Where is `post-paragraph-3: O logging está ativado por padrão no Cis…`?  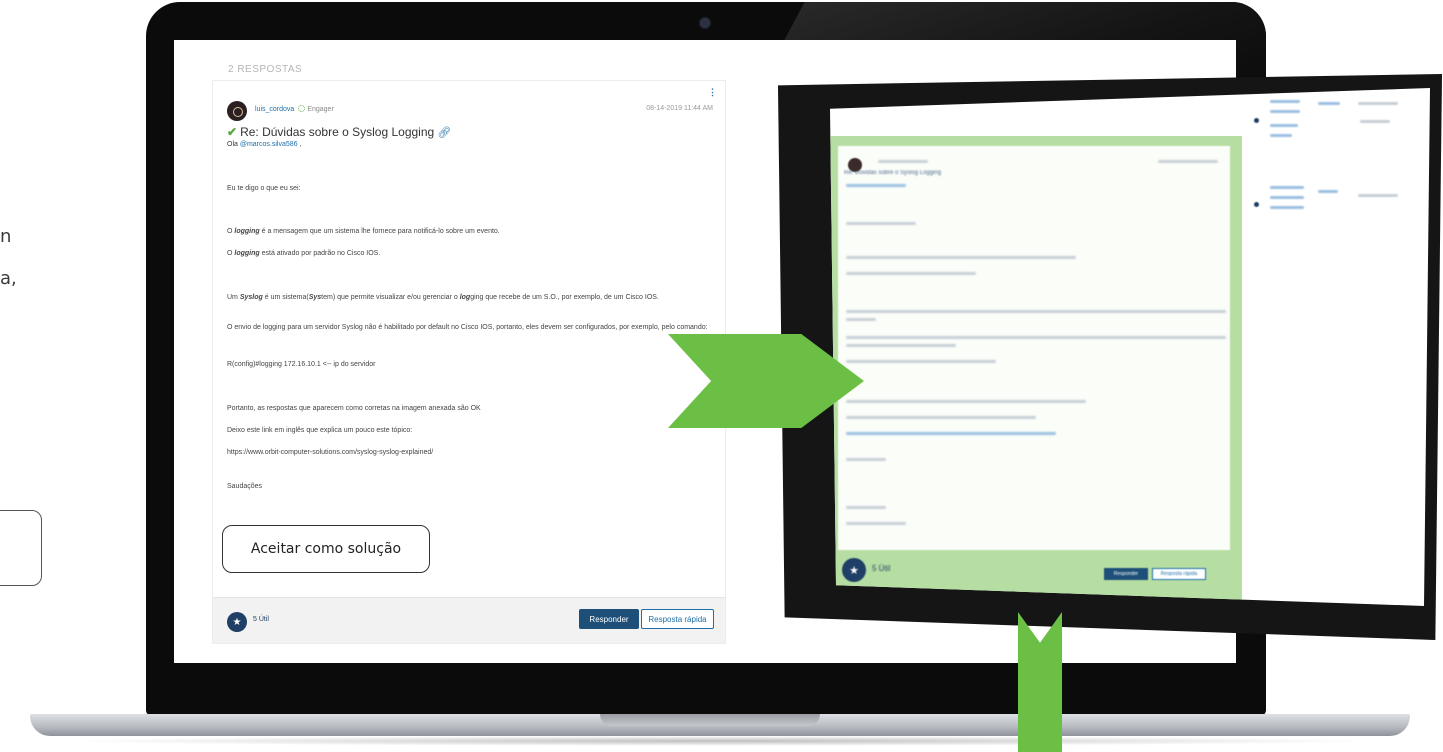 post-paragraph-3: O logging está ativado por padrão no Cis… is located at coordinates (472, 254).